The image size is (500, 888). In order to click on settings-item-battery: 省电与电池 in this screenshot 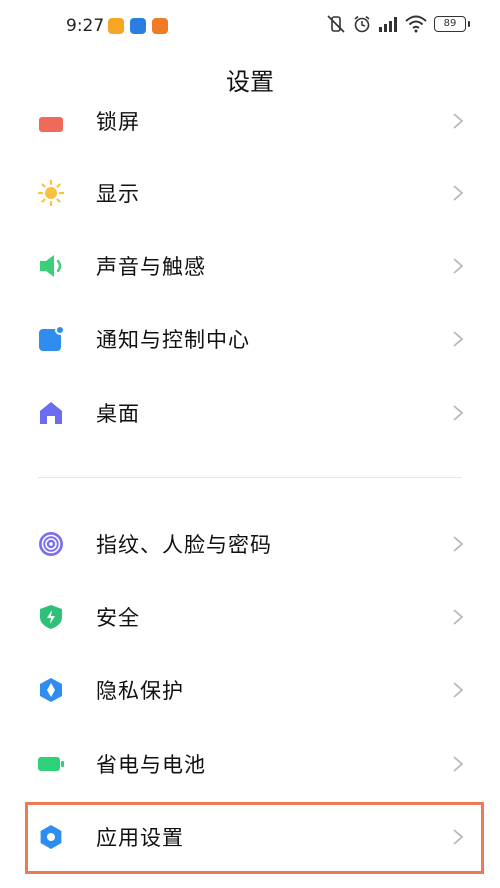, I will do `click(250, 763)`.